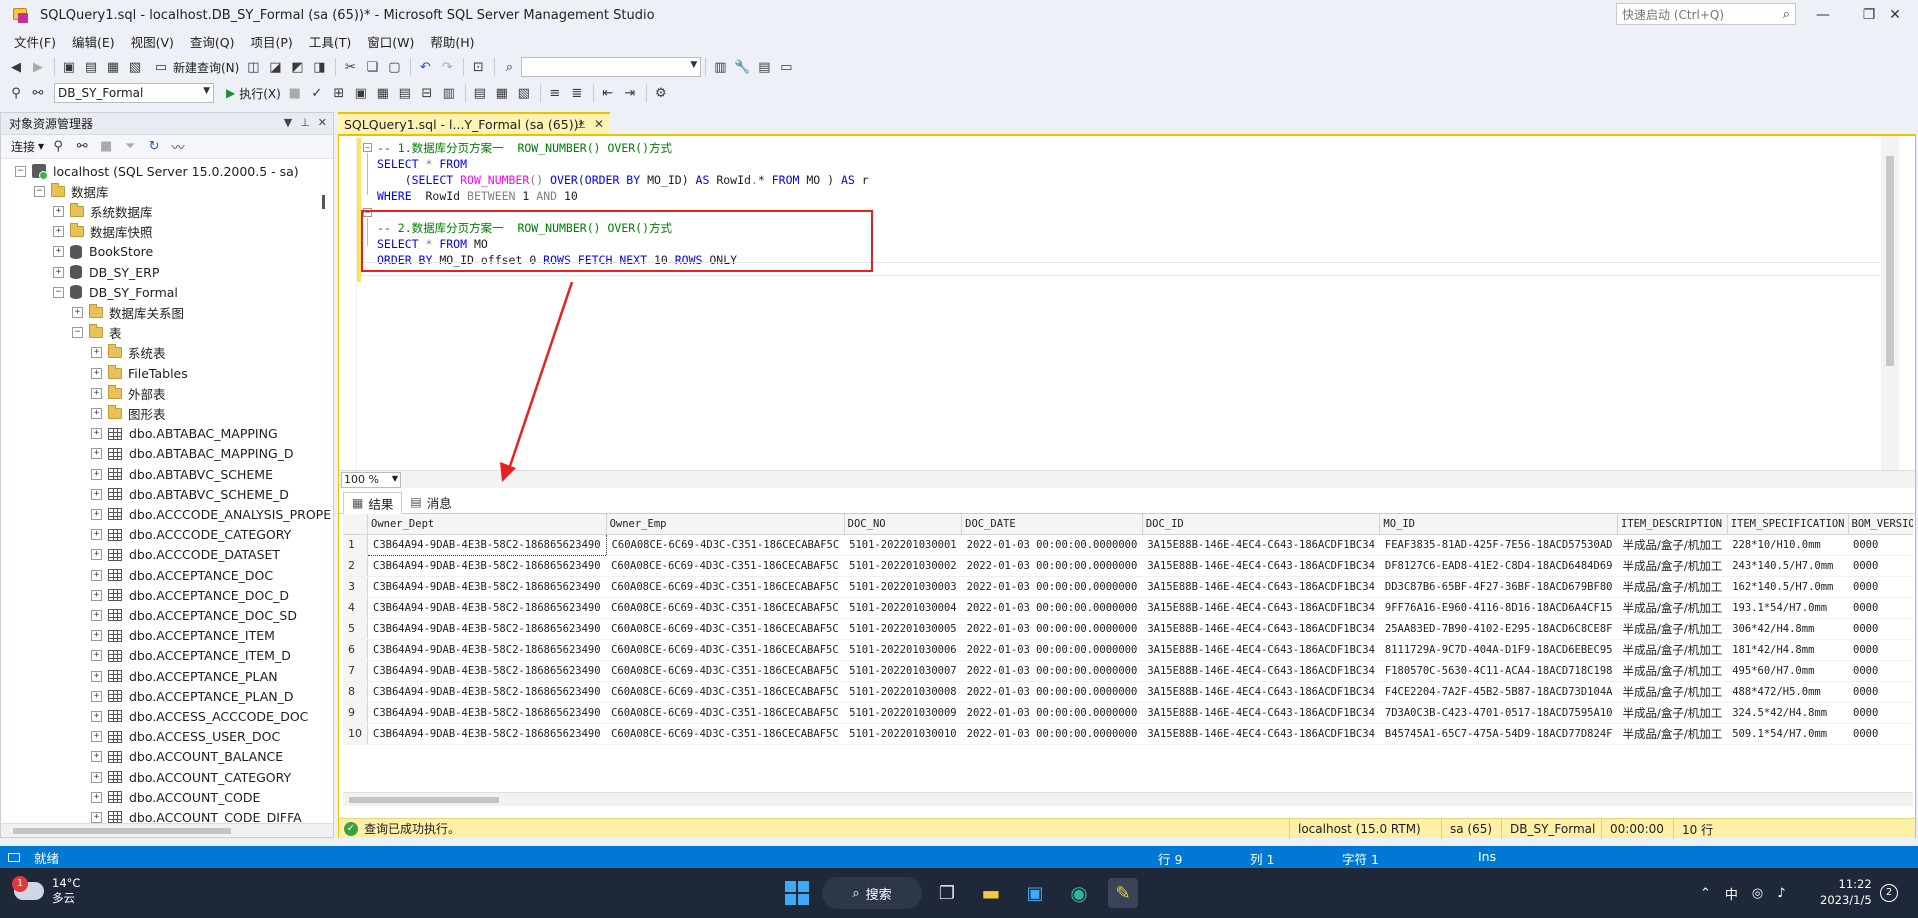 Image resolution: width=1918 pixels, height=918 pixels. Describe the element at coordinates (27, 147) in the screenshot. I see `connect-button: 连接 ▼` at that location.